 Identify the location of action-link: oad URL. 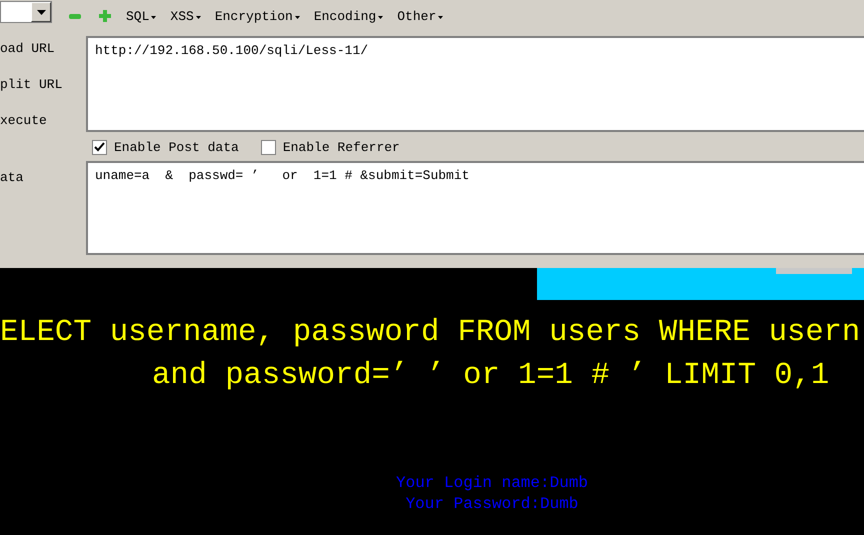
(43, 49).